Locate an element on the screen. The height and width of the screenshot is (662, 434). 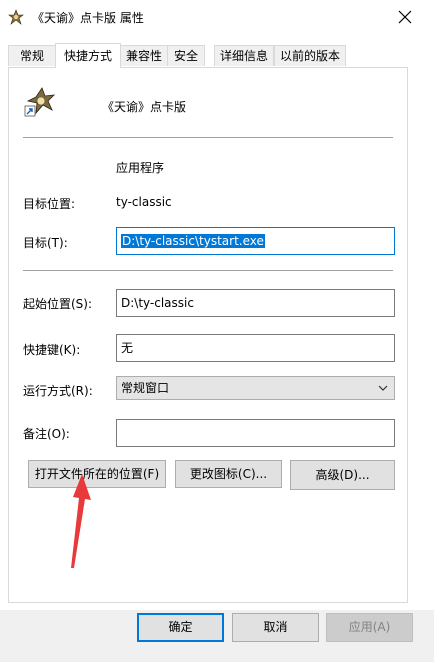
close-icon is located at coordinates (405, 17).